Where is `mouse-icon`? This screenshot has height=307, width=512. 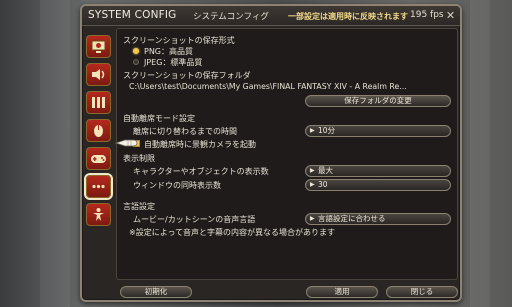 mouse-icon is located at coordinates (98, 131).